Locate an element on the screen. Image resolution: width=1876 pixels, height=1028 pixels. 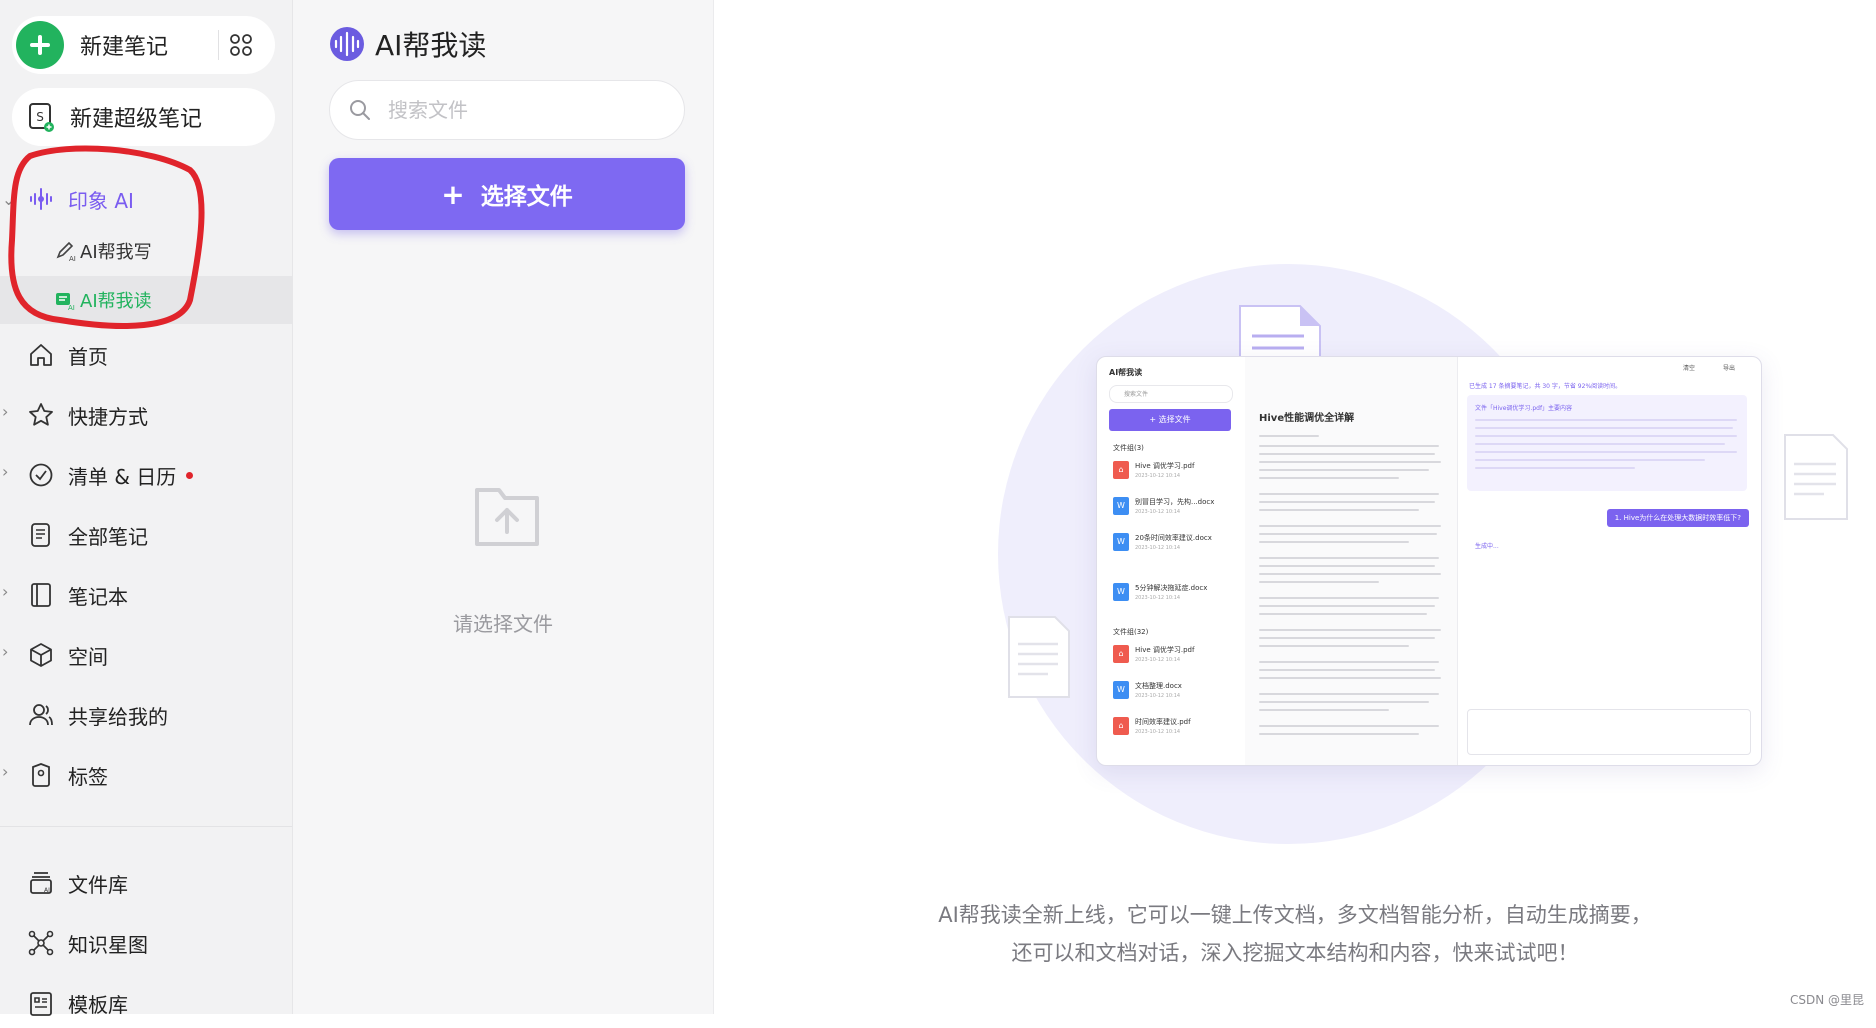
sidebar-item-label: 笔记本 is located at coordinates (98, 596).